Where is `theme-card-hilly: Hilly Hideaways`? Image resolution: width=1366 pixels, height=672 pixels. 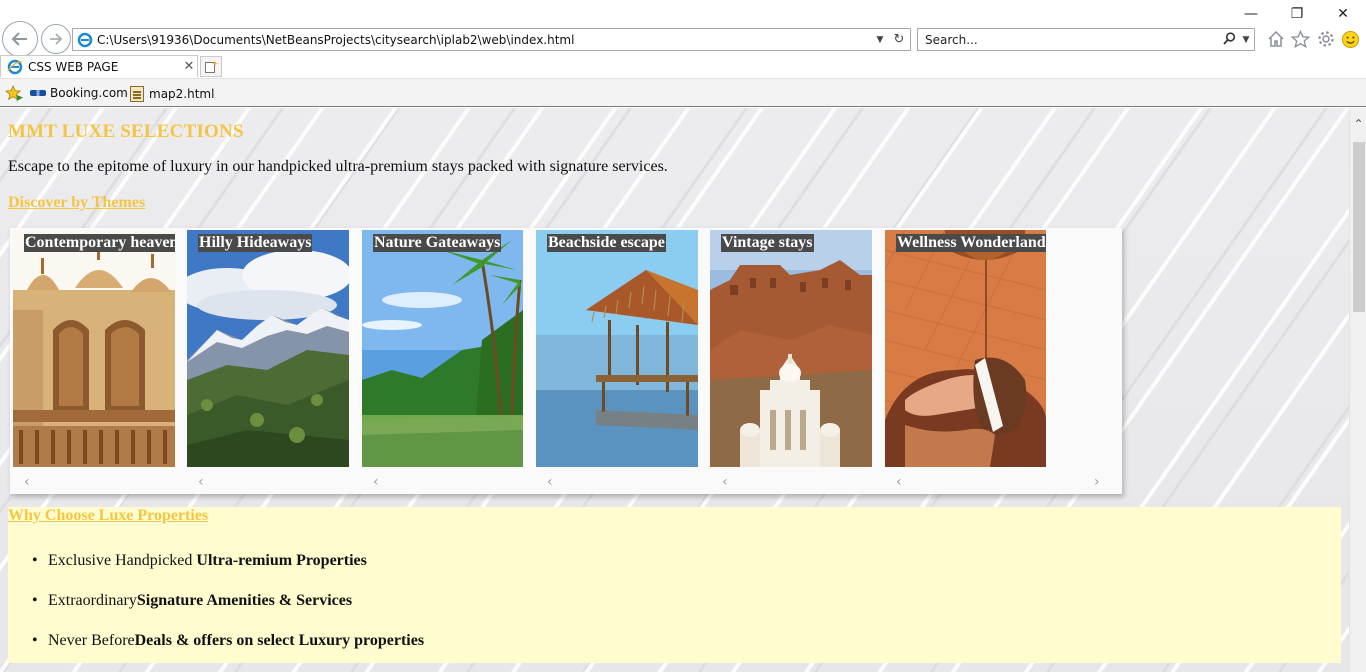
theme-card-hilly: Hilly Hideaways is located at coordinates (268, 348).